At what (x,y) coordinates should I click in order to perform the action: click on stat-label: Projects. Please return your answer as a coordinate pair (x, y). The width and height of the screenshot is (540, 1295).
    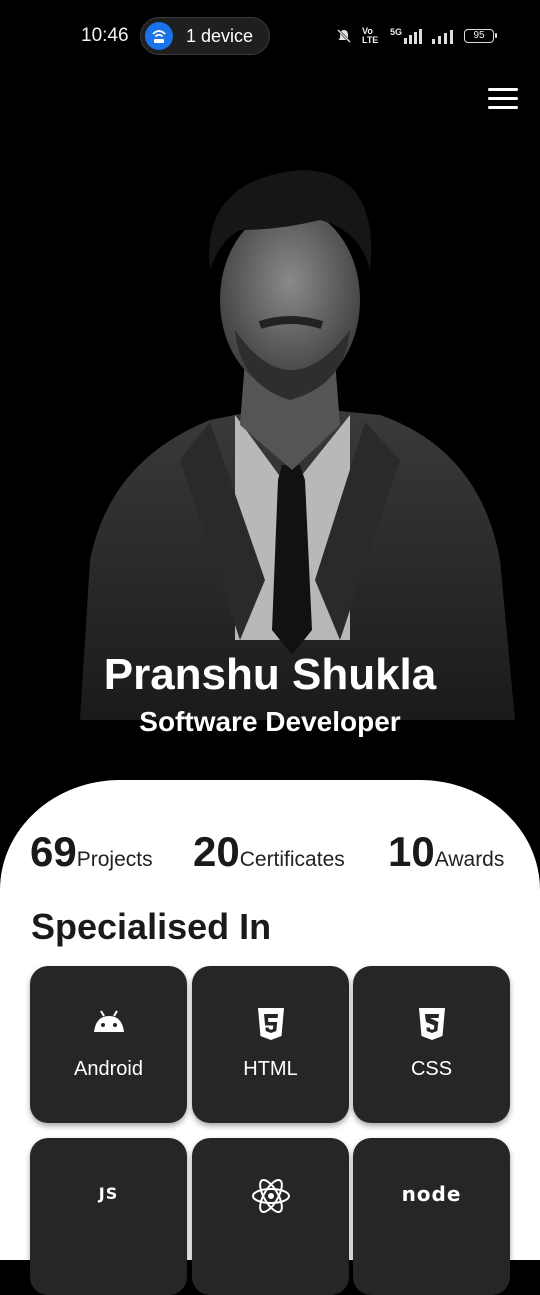
    Looking at the image, I should click on (114, 859).